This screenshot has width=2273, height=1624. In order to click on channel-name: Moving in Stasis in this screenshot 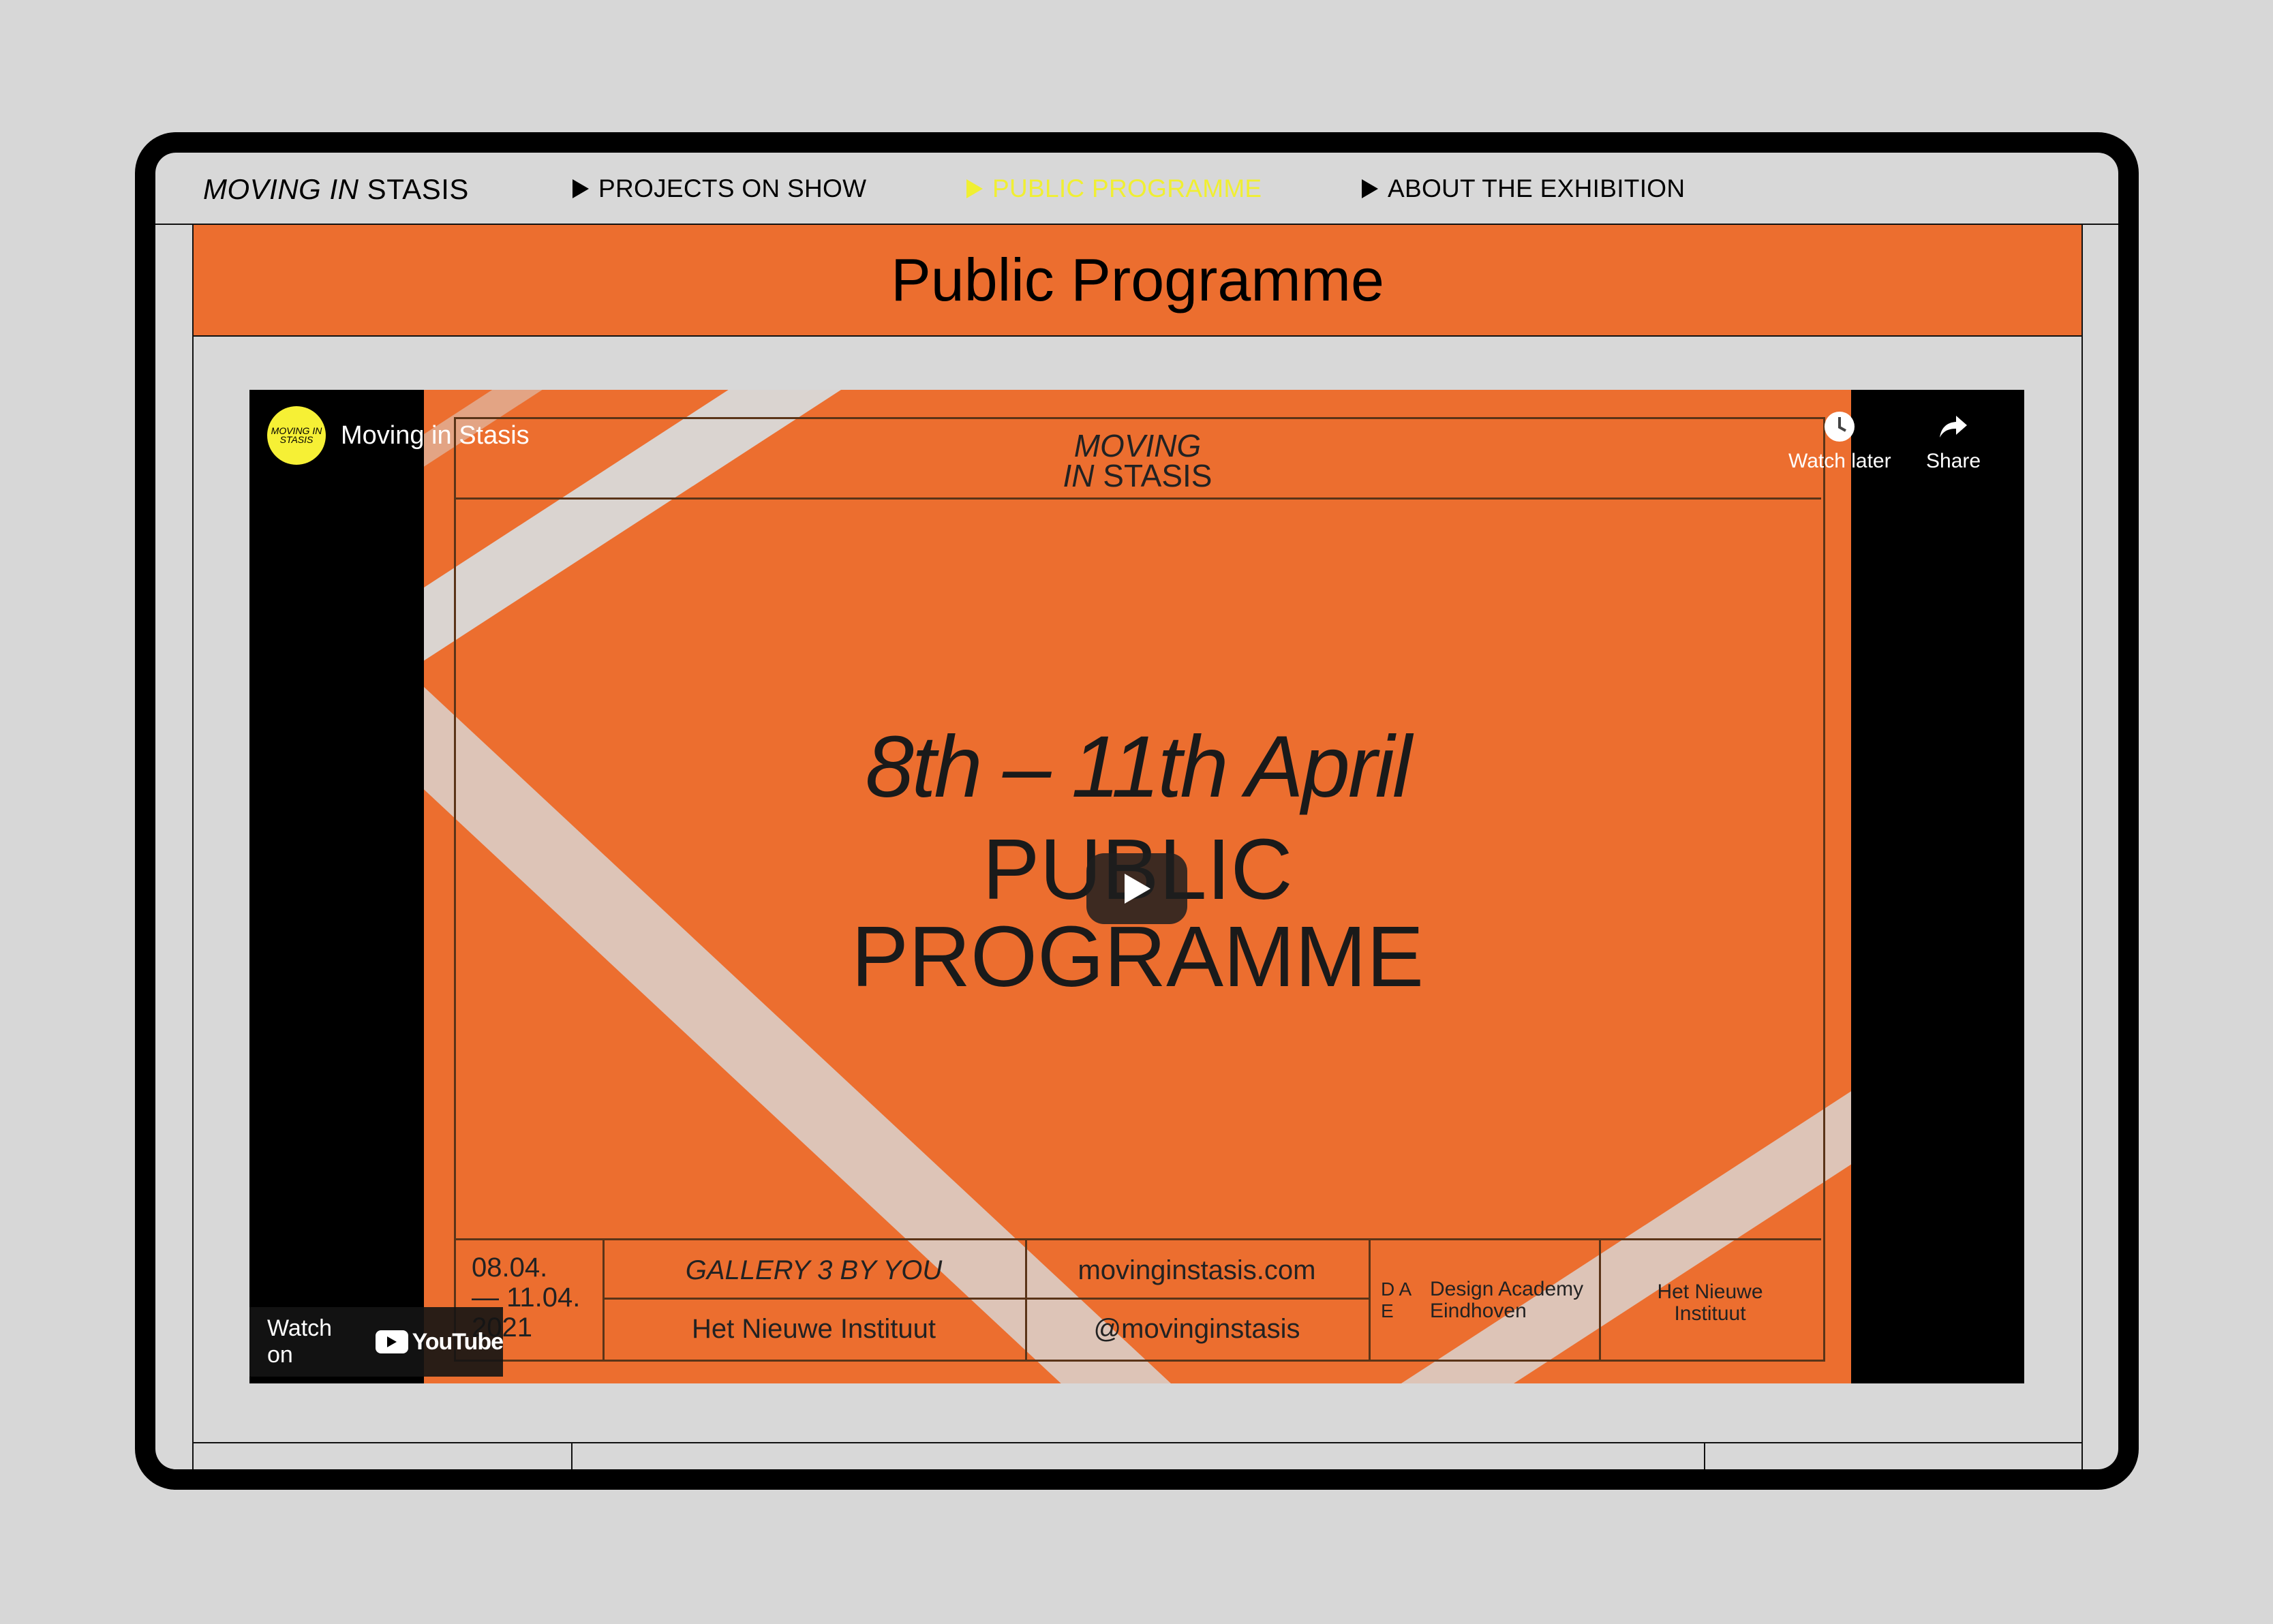, I will do `click(435, 435)`.